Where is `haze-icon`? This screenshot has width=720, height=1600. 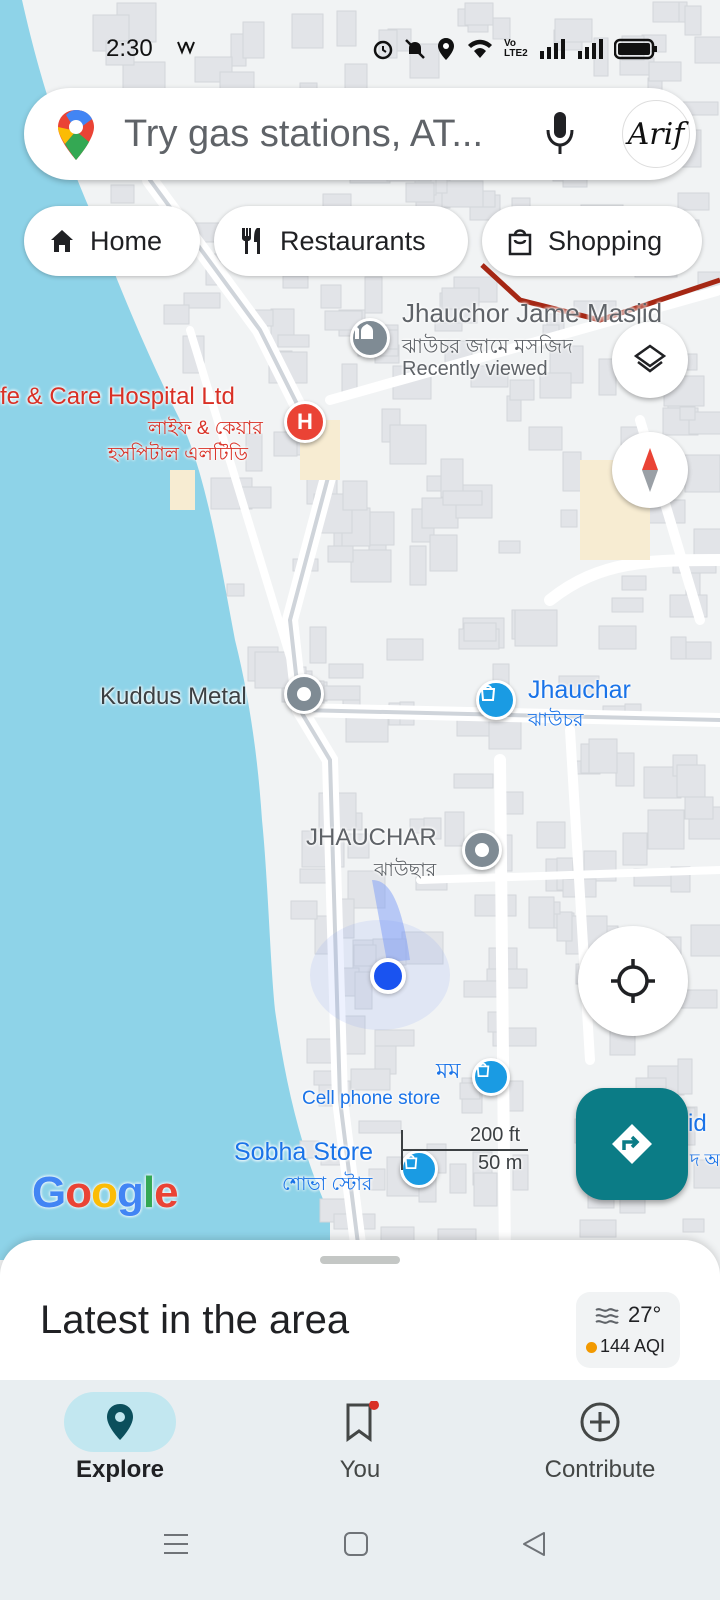 haze-icon is located at coordinates (607, 1316).